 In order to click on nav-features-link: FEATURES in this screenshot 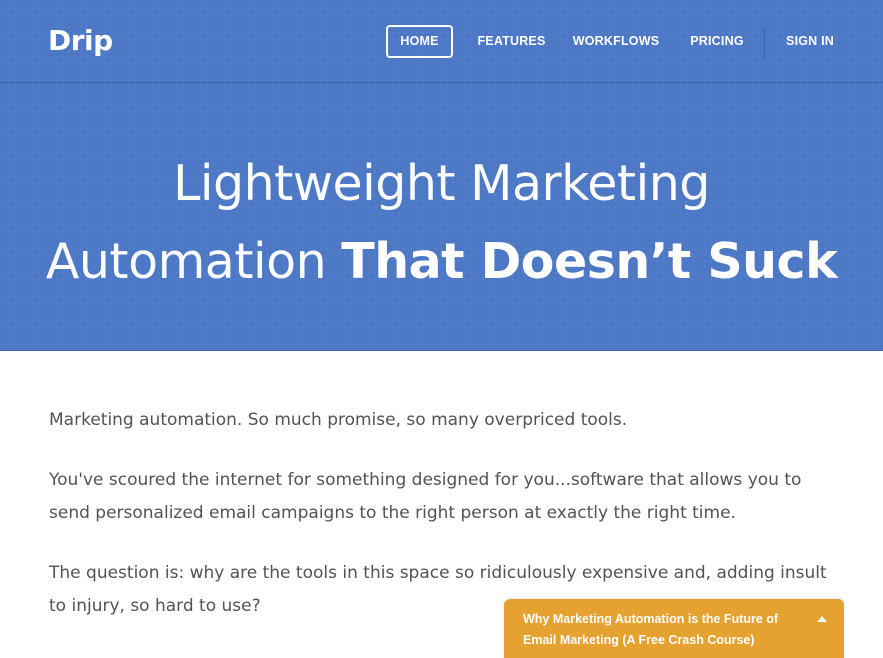, I will do `click(511, 41)`.